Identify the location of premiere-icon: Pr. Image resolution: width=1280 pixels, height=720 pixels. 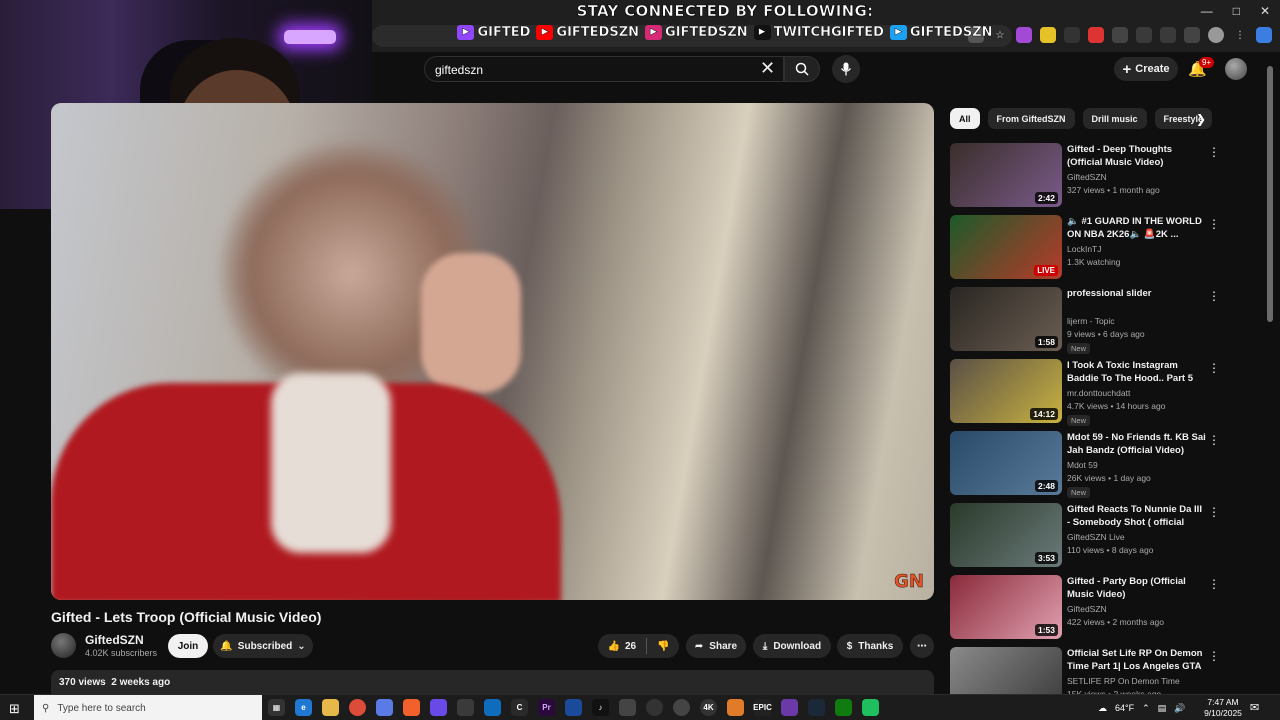
(546, 707).